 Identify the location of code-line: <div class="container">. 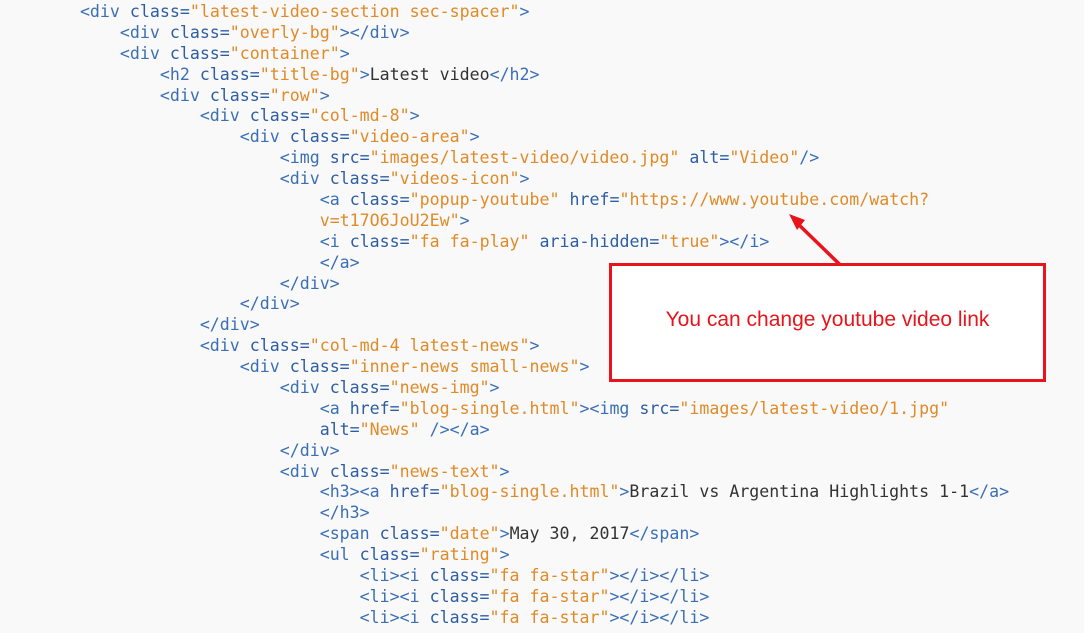
(504, 54).